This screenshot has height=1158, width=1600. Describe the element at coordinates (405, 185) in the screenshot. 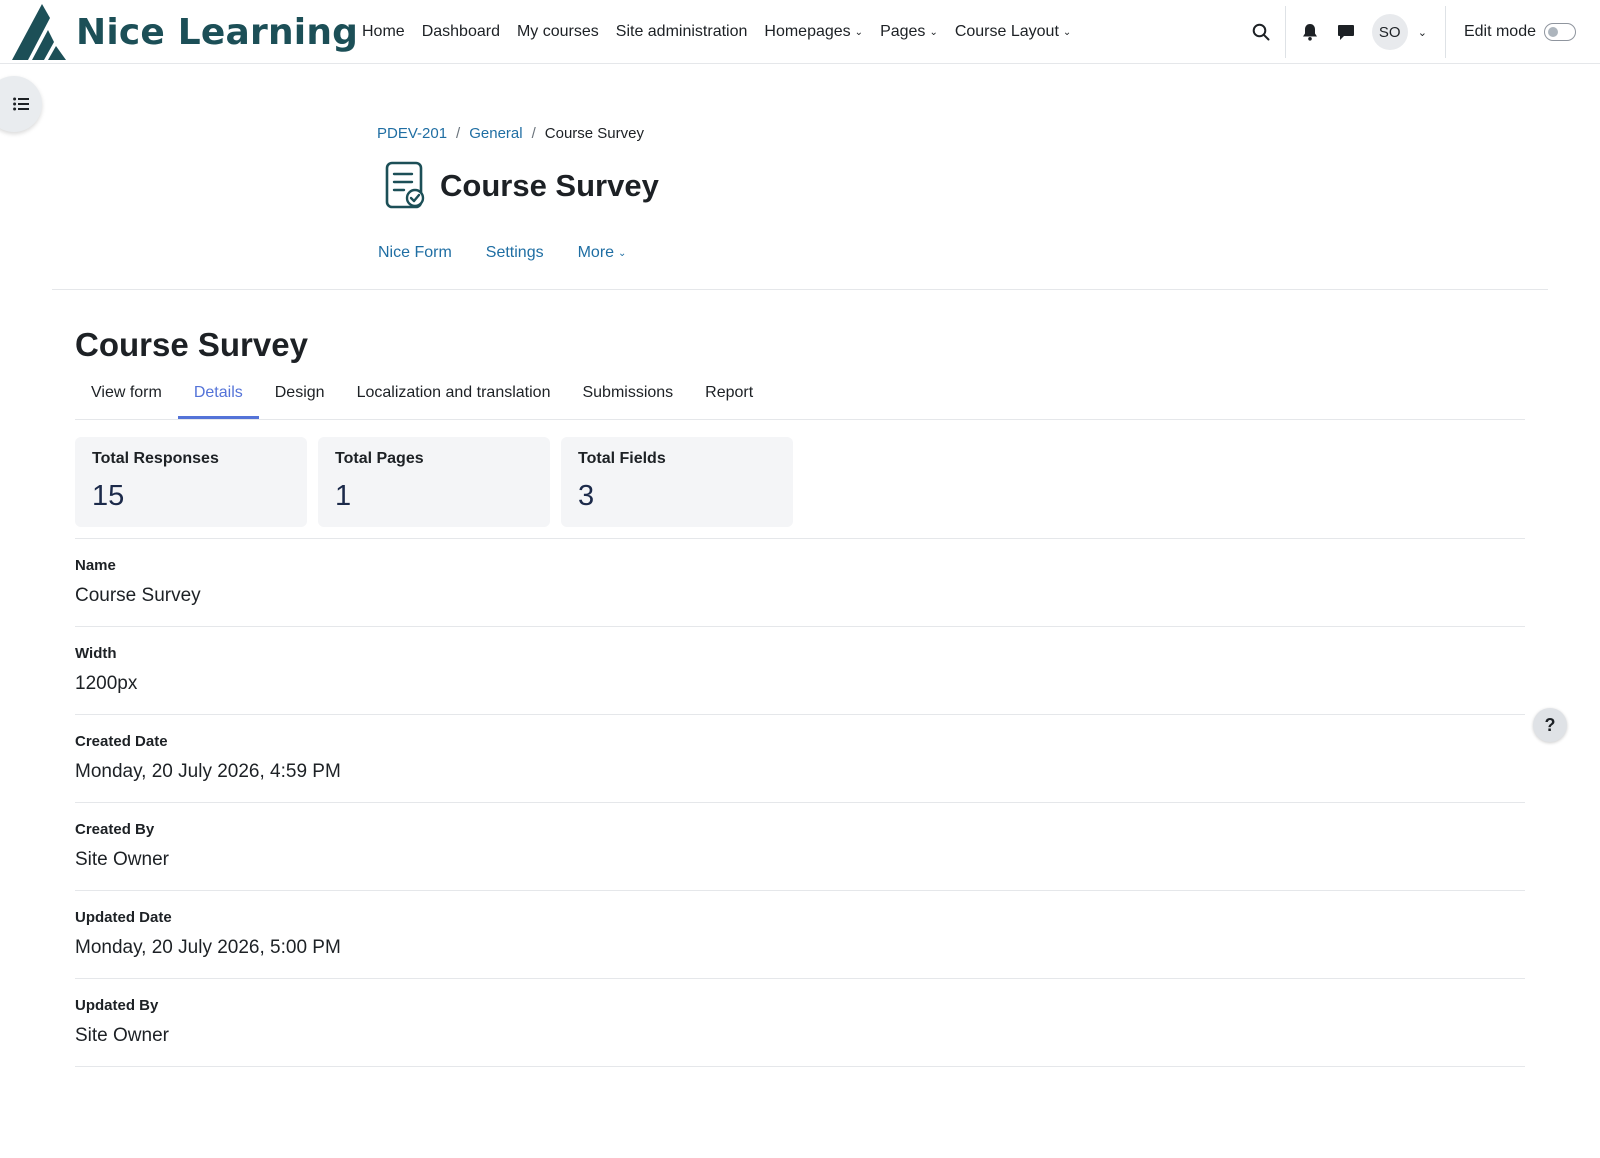

I see `survey-document-icon` at that location.